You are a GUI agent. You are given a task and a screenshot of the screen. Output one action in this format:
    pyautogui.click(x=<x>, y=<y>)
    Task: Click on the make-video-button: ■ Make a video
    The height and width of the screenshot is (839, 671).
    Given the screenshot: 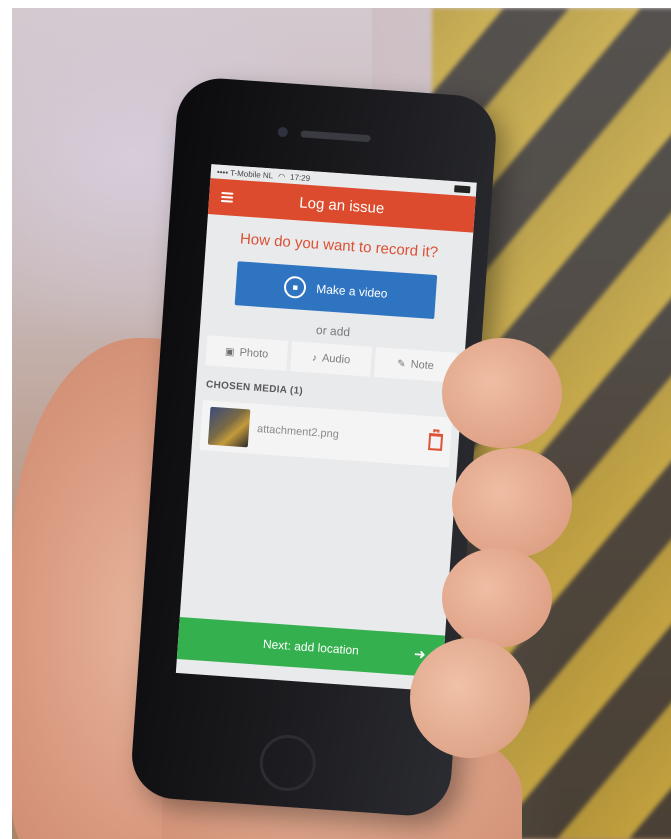 What is the action you would take?
    pyautogui.click(x=336, y=290)
    